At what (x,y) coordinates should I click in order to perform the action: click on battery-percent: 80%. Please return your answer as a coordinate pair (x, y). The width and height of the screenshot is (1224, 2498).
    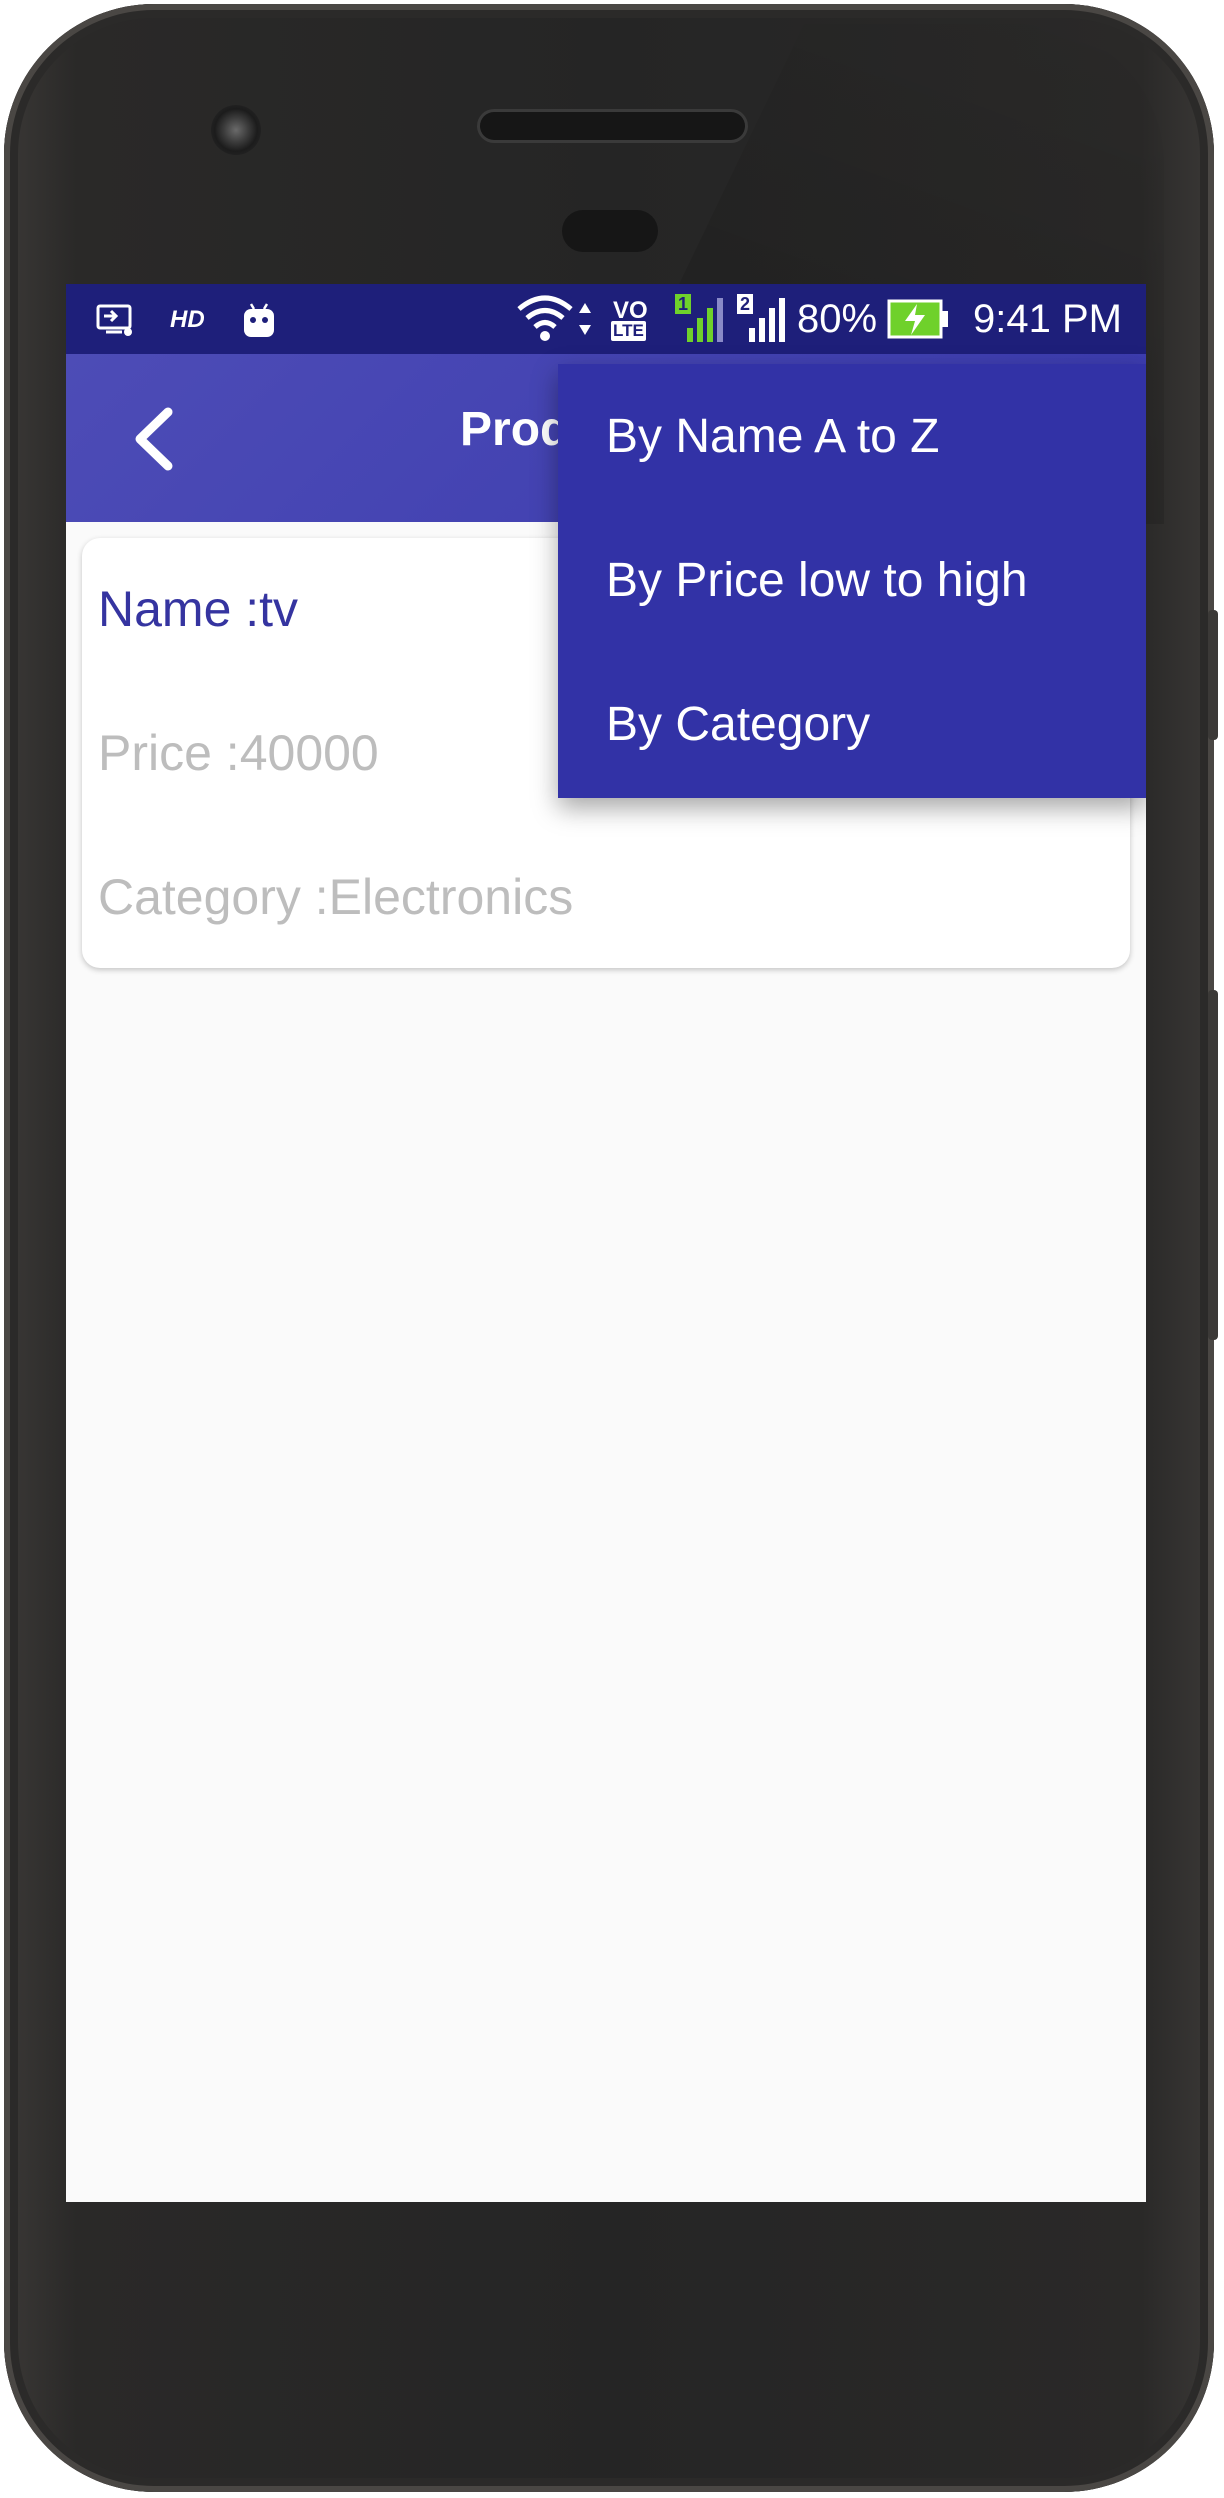
    Looking at the image, I should click on (837, 318).